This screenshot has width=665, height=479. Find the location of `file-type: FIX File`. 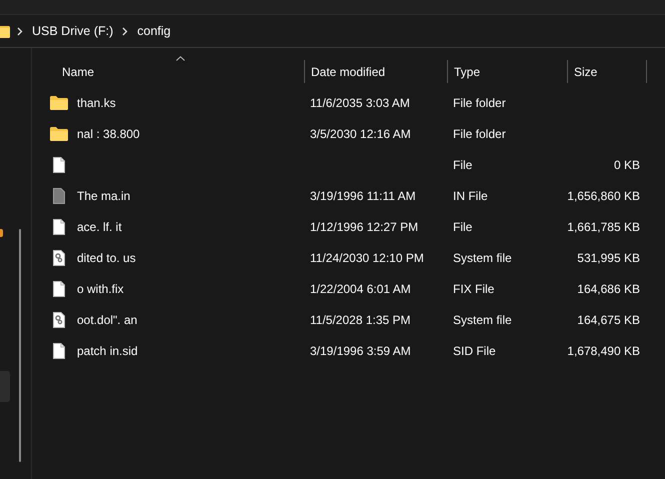

file-type: FIX File is located at coordinates (473, 289).